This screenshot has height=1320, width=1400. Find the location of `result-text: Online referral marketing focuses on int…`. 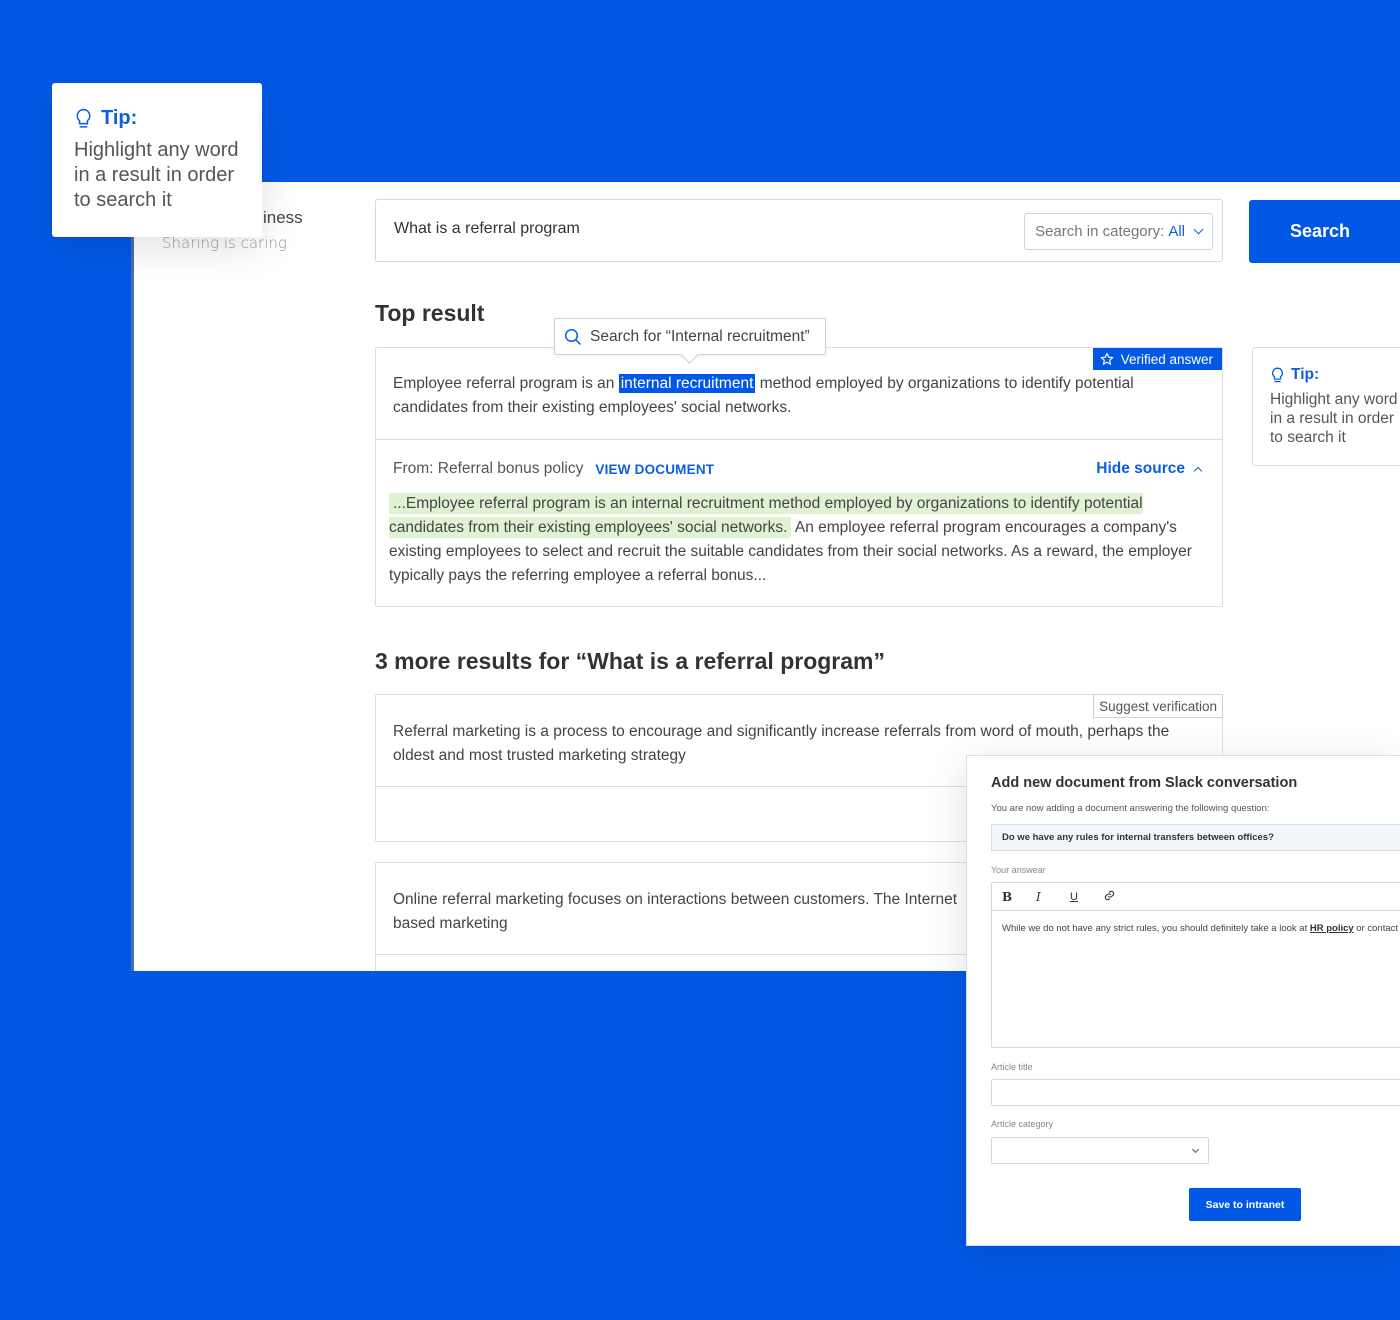

result-text: Online referral marketing focuses on int… is located at coordinates (688, 912).